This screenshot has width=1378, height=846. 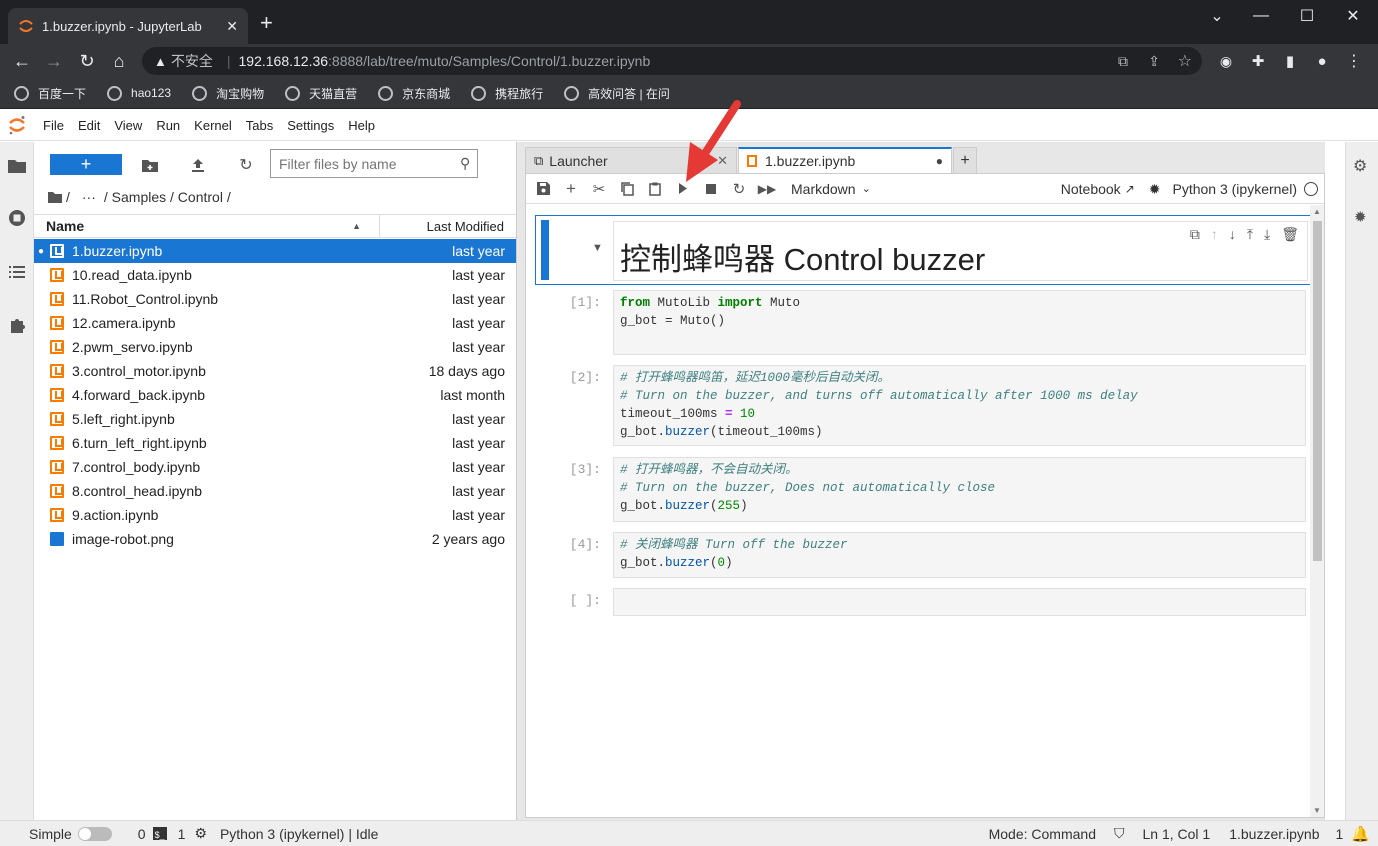 I want to click on kernels-count: 1, so click(x=182, y=834).